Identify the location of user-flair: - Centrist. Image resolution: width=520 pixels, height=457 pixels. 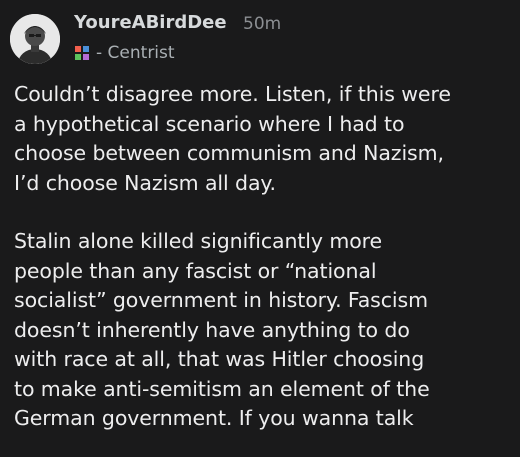
(135, 53).